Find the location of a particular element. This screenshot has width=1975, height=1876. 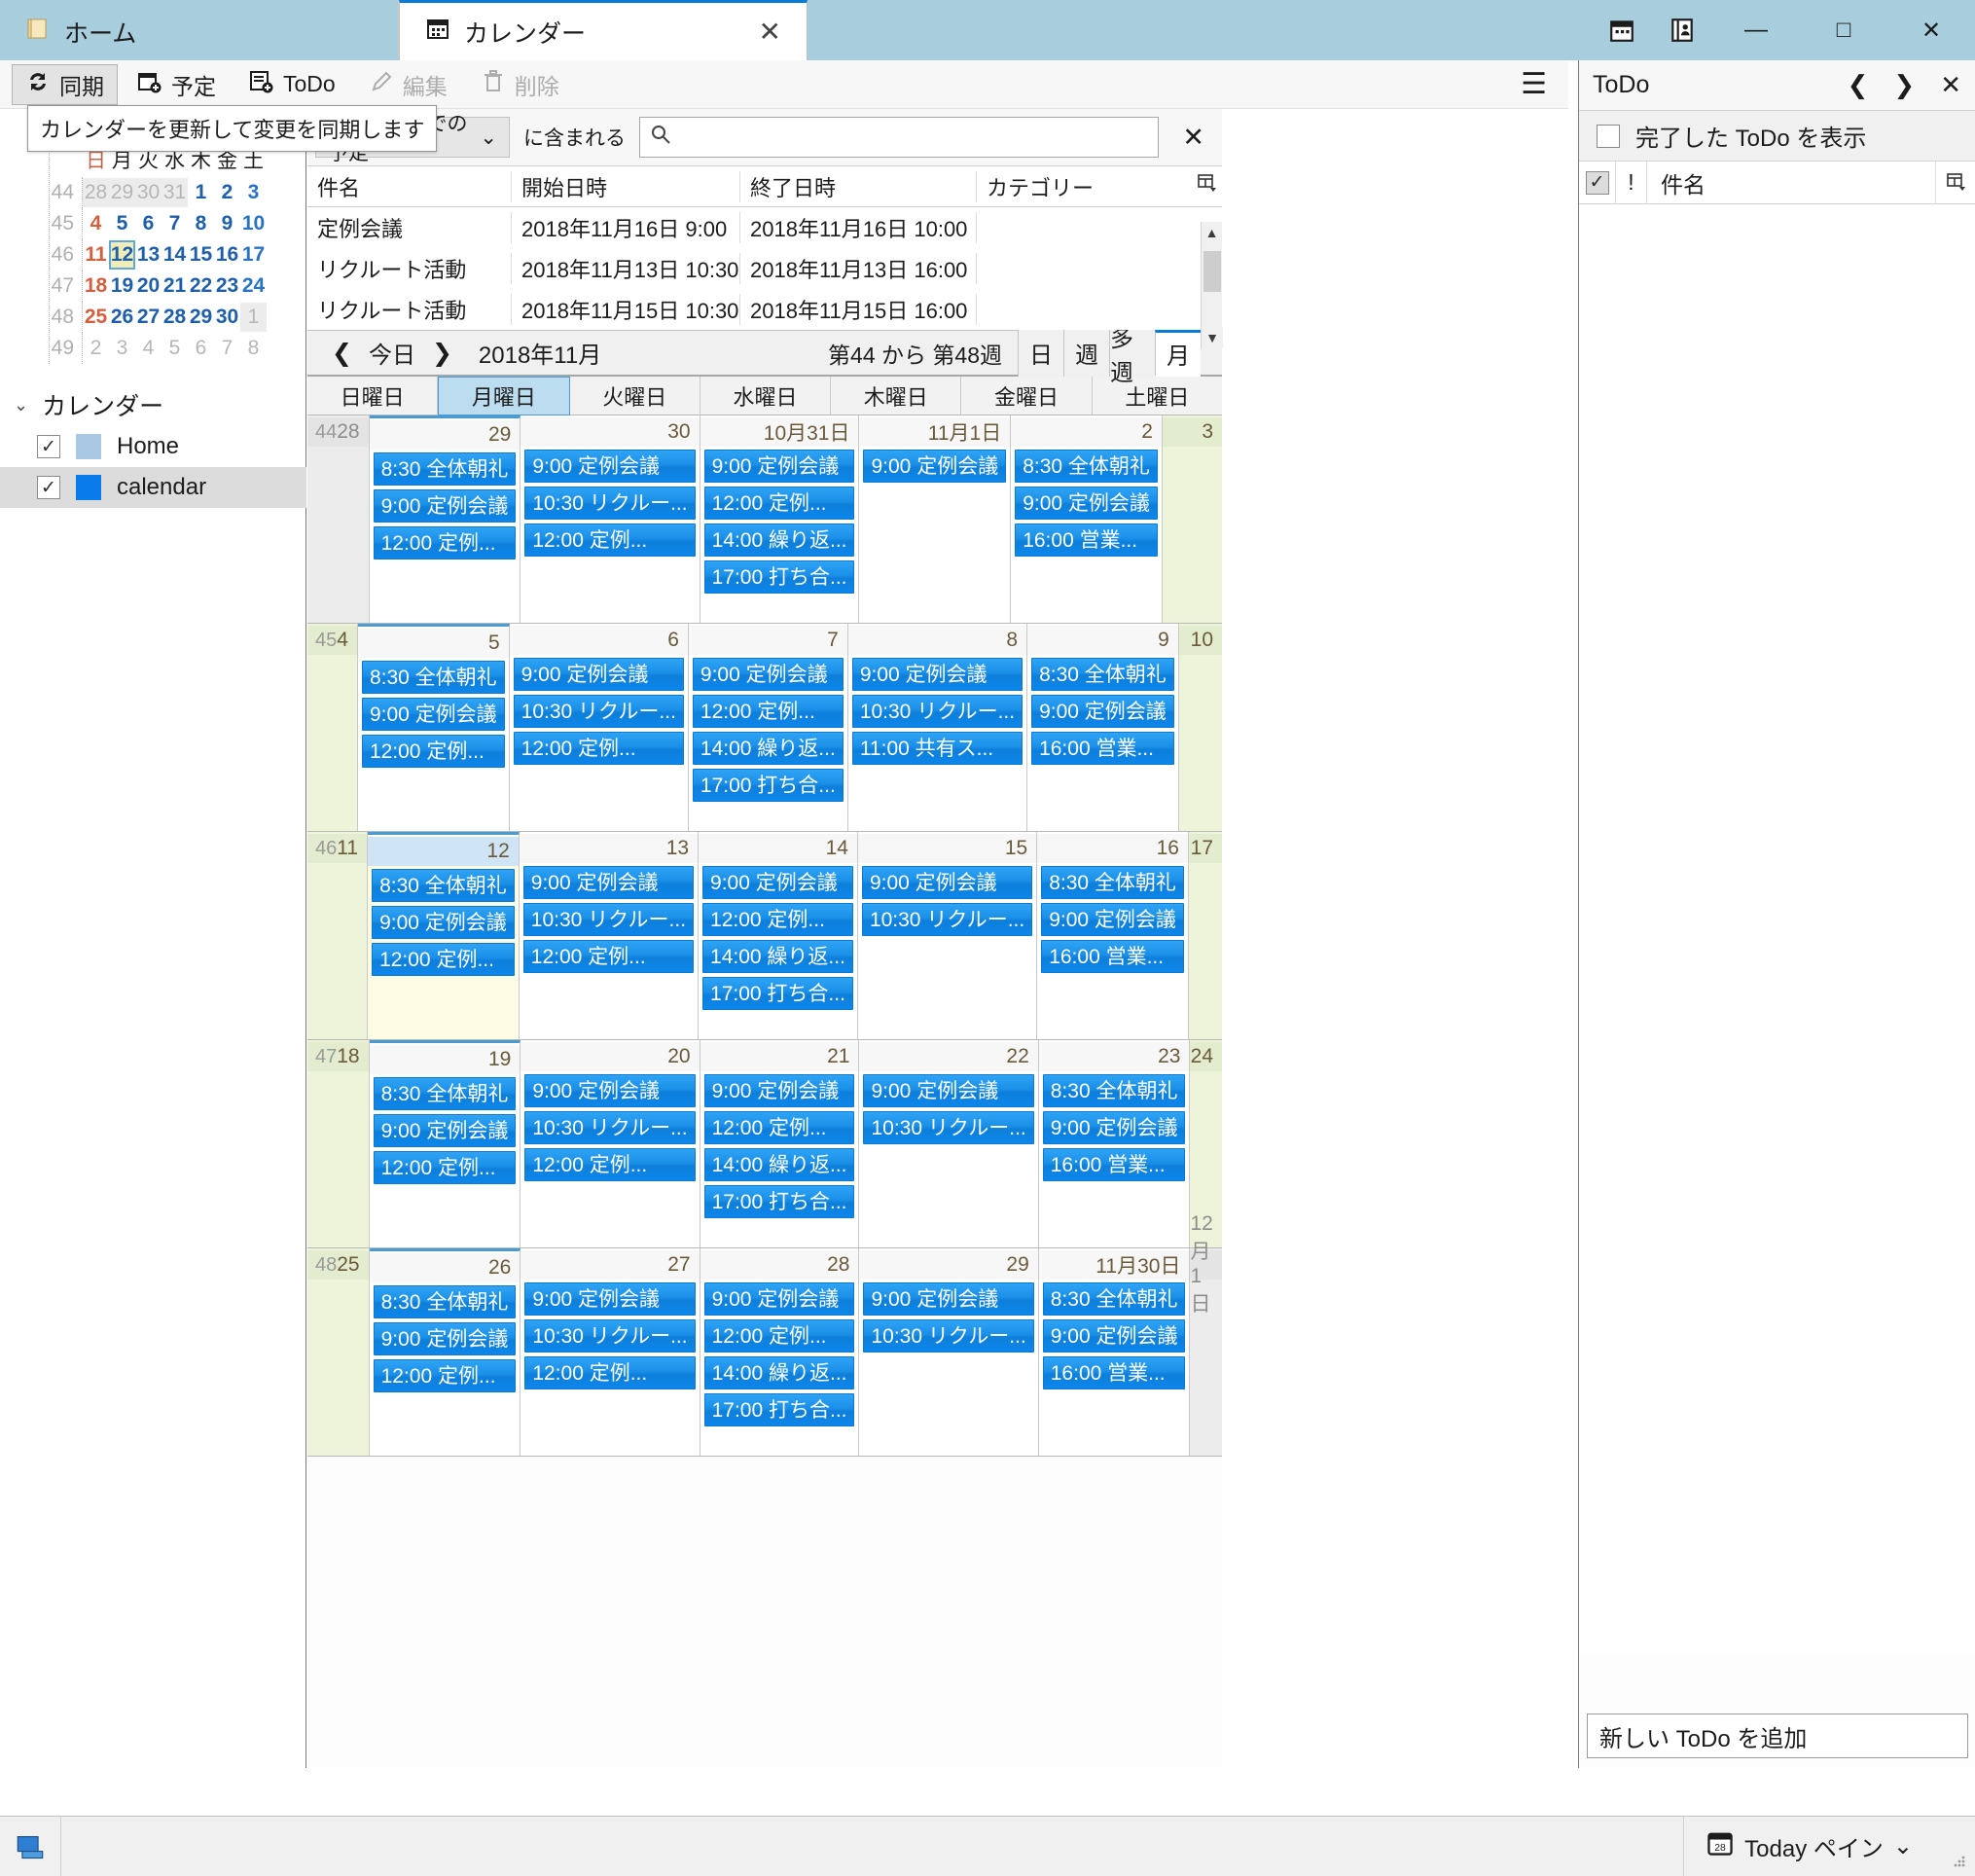

view-button-月: 月 is located at coordinates (1178, 353).